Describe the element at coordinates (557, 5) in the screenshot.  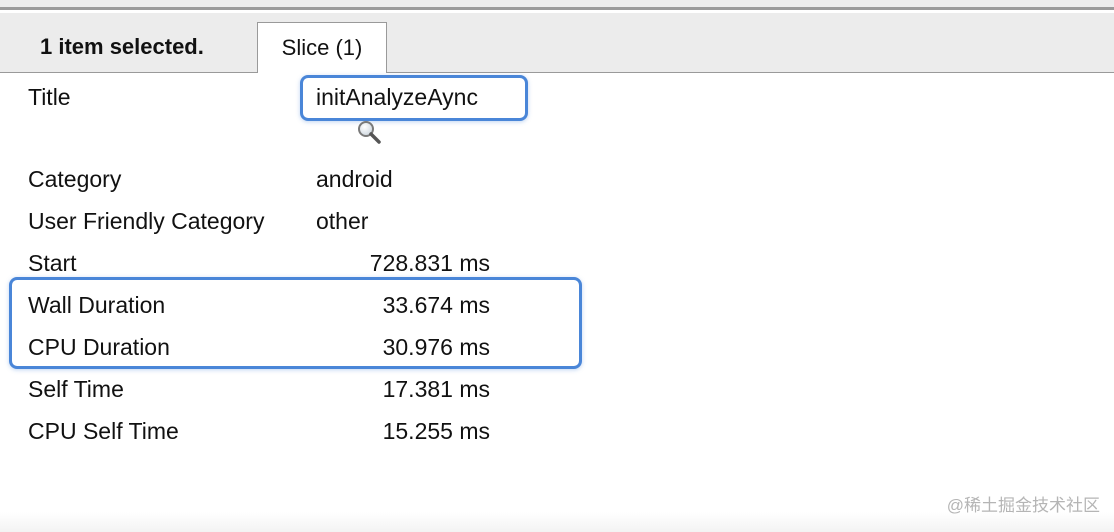
I see `top-border` at that location.